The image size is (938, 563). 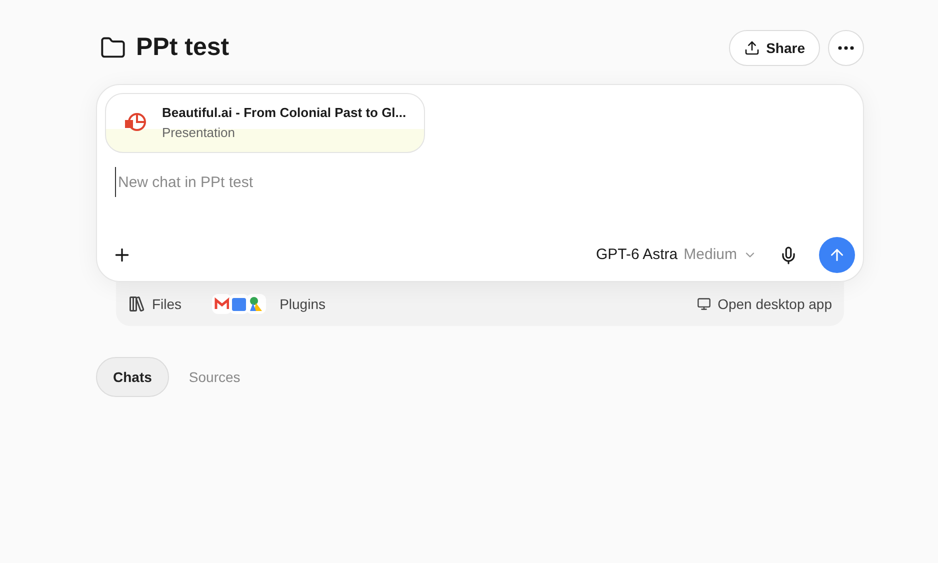 What do you see at coordinates (269, 304) in the screenshot?
I see `plugins-button: Plugins` at bounding box center [269, 304].